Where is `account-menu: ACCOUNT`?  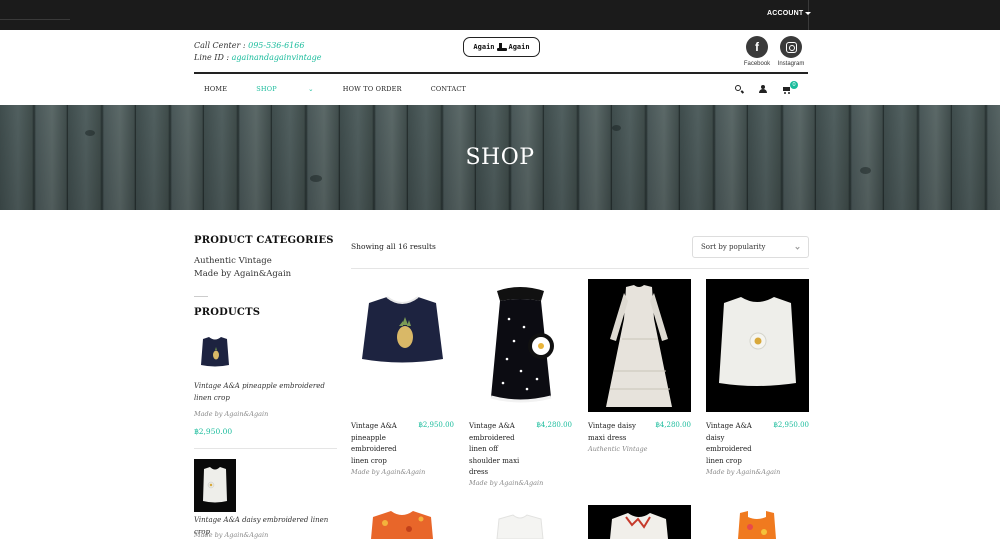 account-menu: ACCOUNT is located at coordinates (789, 13).